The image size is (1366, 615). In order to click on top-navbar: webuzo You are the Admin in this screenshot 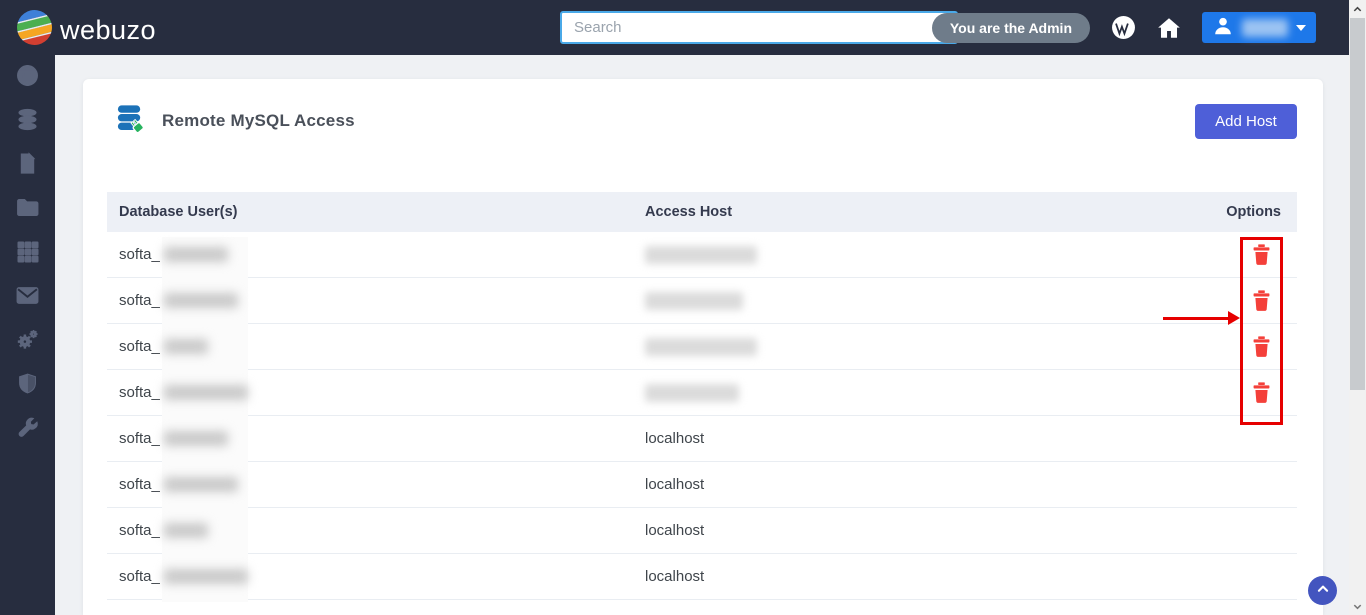, I will do `click(674, 27)`.